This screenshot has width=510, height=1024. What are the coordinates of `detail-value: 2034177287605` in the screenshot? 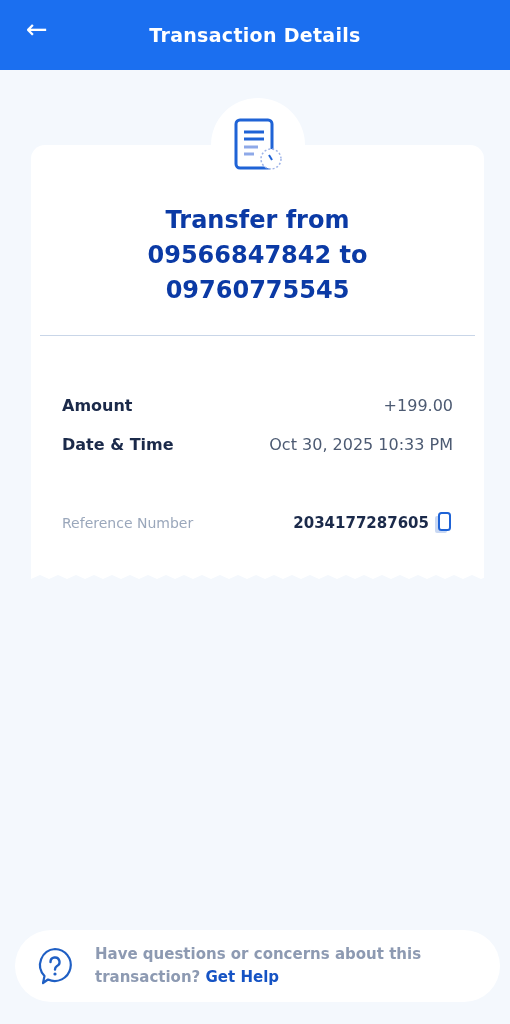 It's located at (361, 523).